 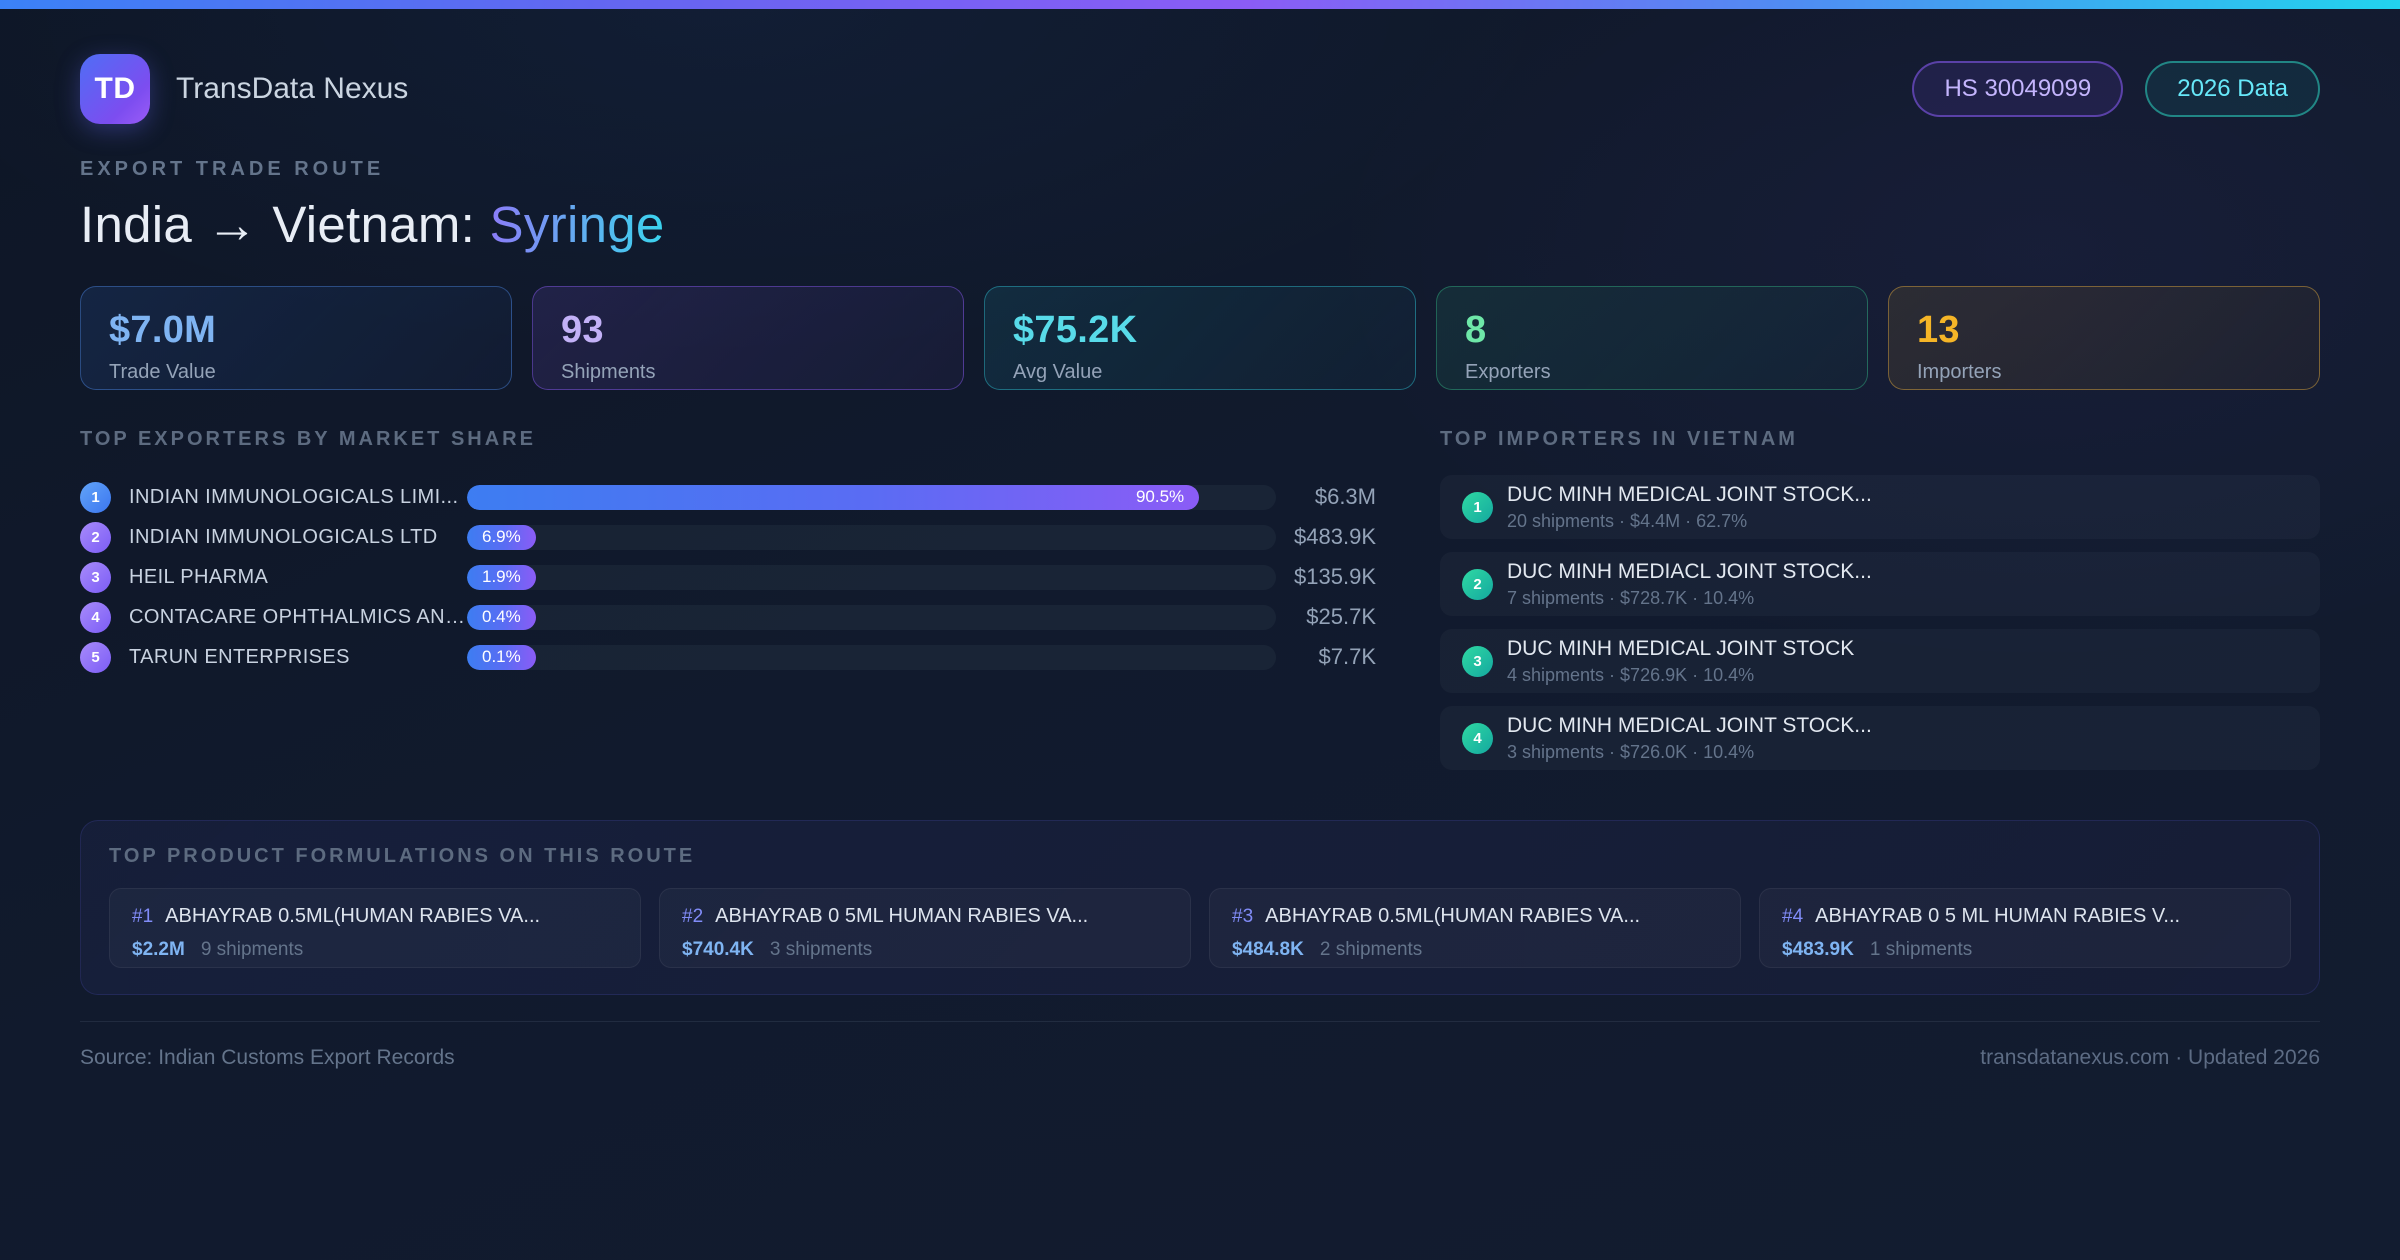 I want to click on market-share-bar-fill: 0.1%, so click(x=501, y=657).